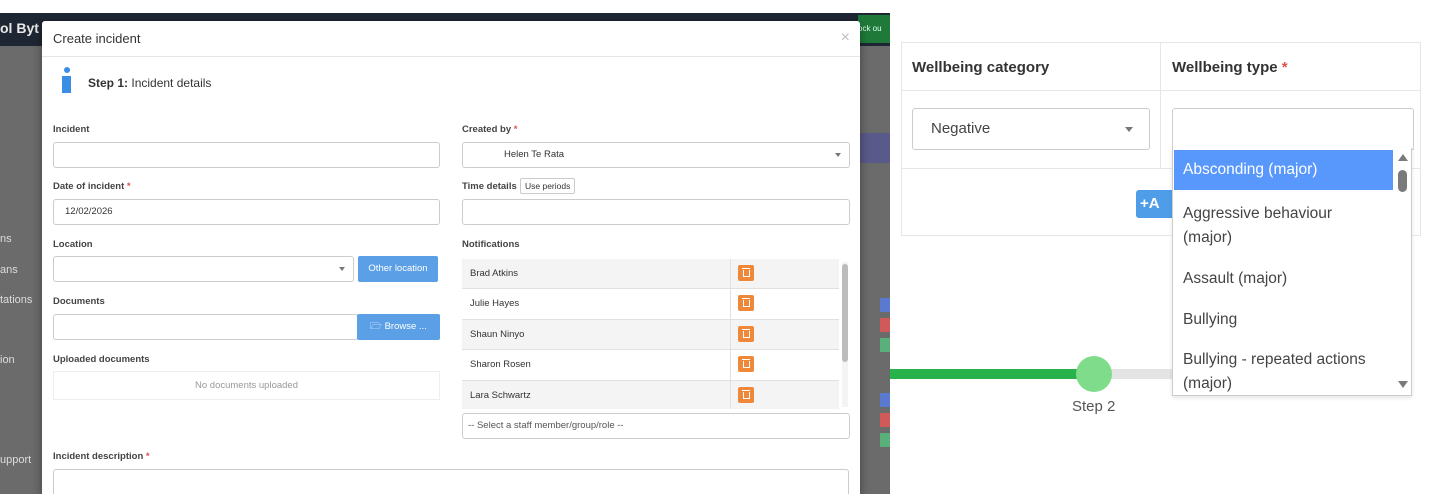  I want to click on step-title: Step 1: Incident details, so click(149, 83).